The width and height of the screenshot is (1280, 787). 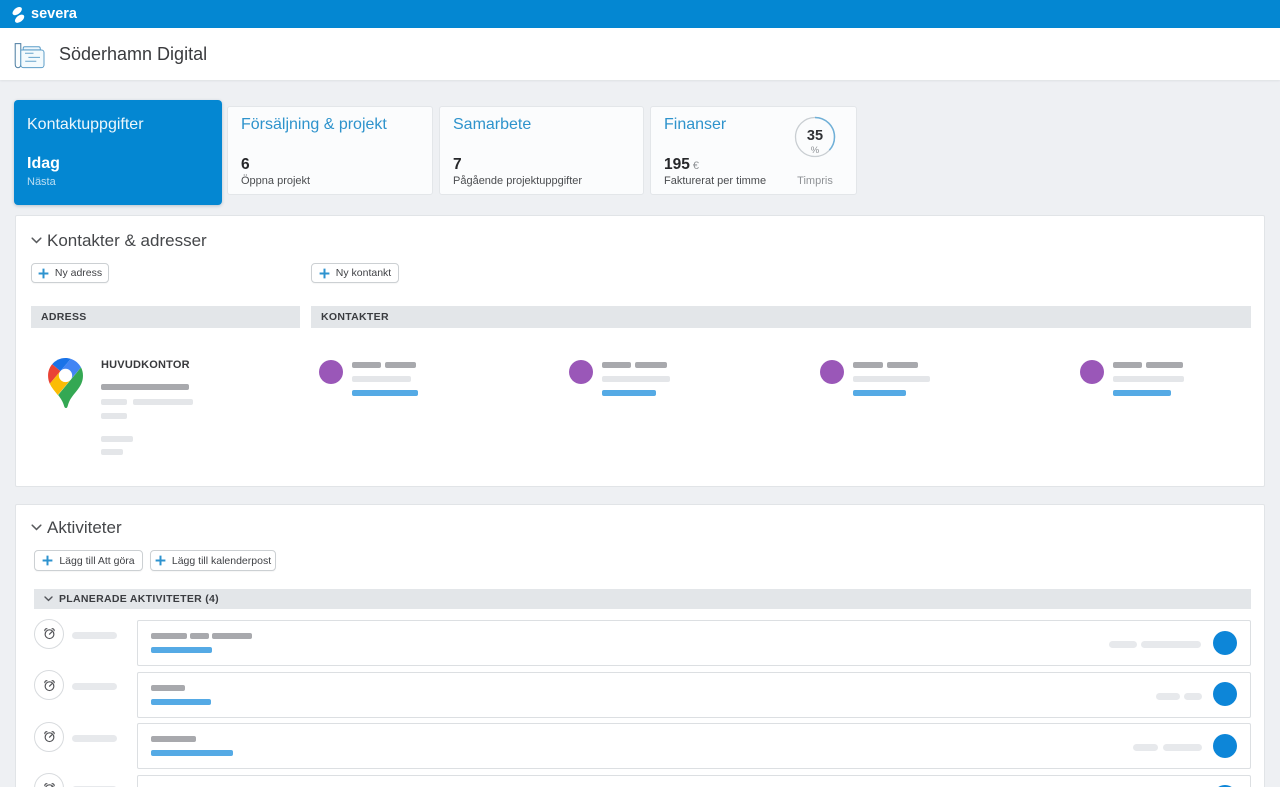 What do you see at coordinates (541, 150) in the screenshot?
I see `tab-samarbete: Samarbete 7 Pågående projektuppgifter` at bounding box center [541, 150].